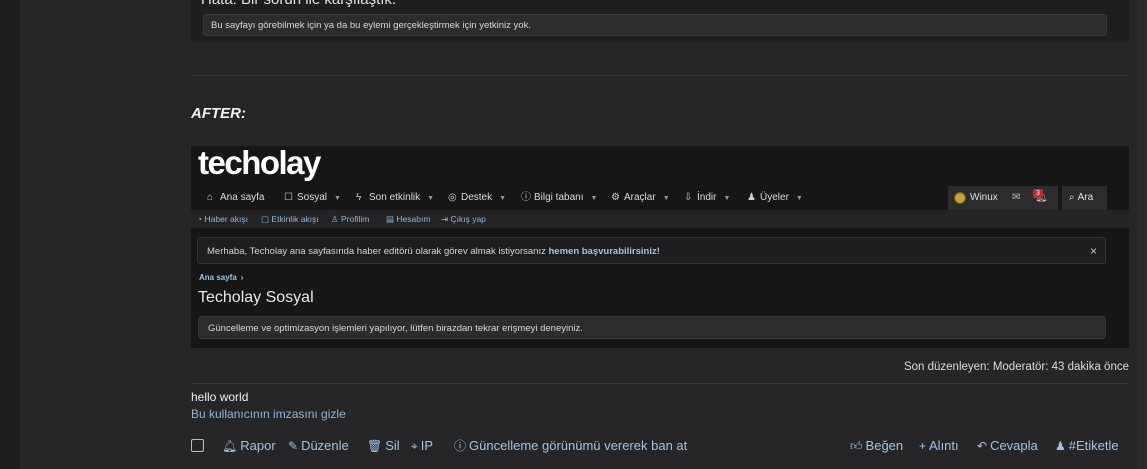 The height and width of the screenshot is (469, 1147). Describe the element at coordinates (526, 197) in the screenshot. I see `info-icon: ⓘ` at that location.